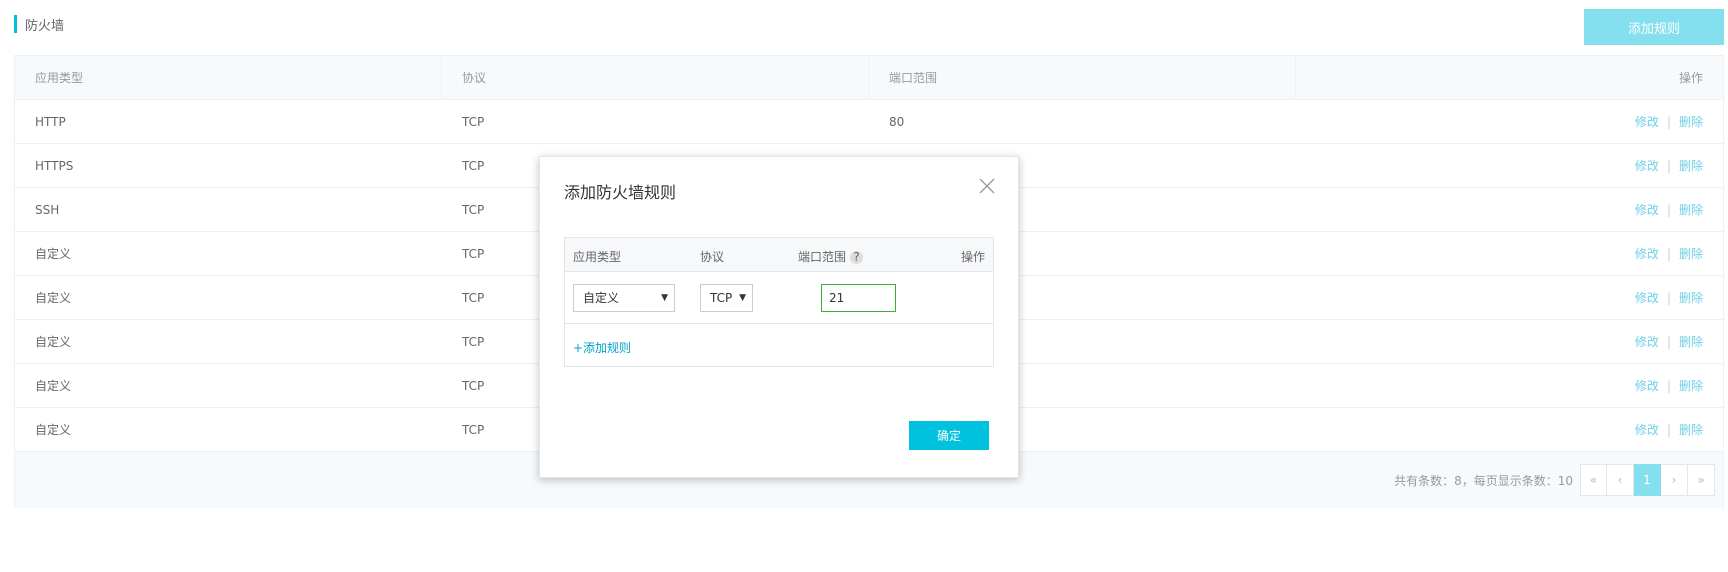  I want to click on app-type-select: 自定义 ▼, so click(624, 298).